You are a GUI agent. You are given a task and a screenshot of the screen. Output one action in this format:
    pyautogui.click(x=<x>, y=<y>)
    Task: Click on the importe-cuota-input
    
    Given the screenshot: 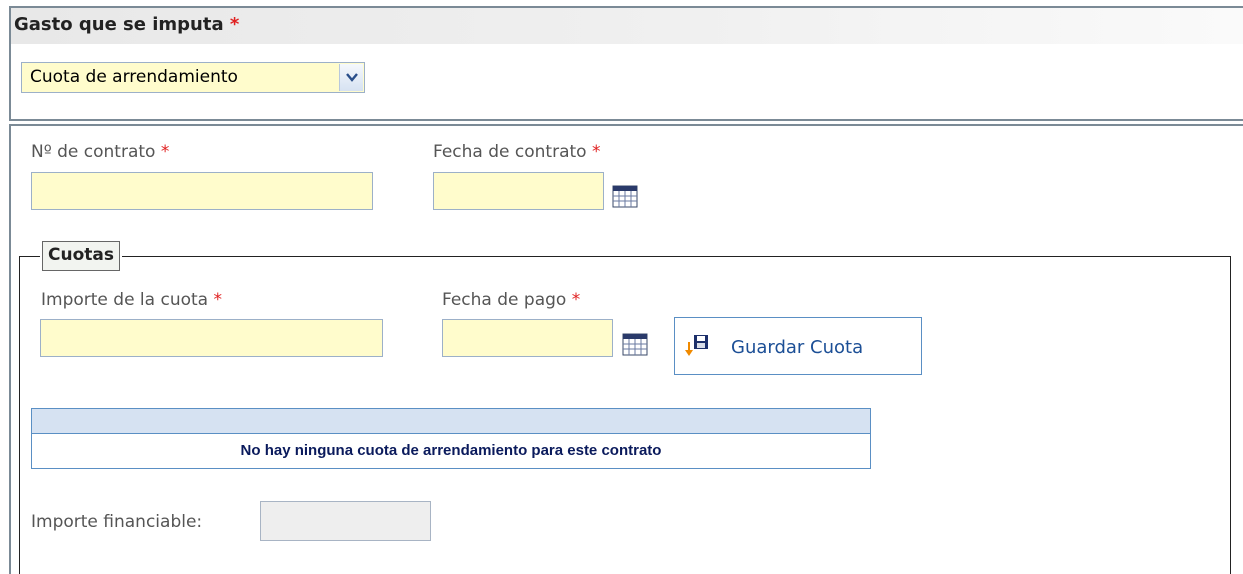 What is the action you would take?
    pyautogui.click(x=211, y=338)
    